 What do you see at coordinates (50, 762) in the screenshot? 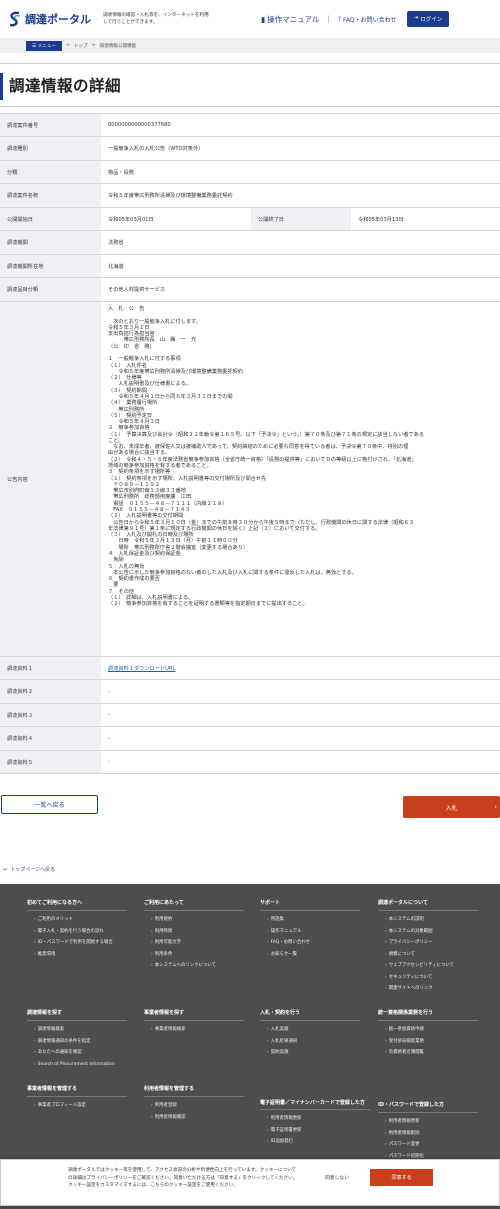
I see `field-label: 調達資料５` at bounding box center [50, 762].